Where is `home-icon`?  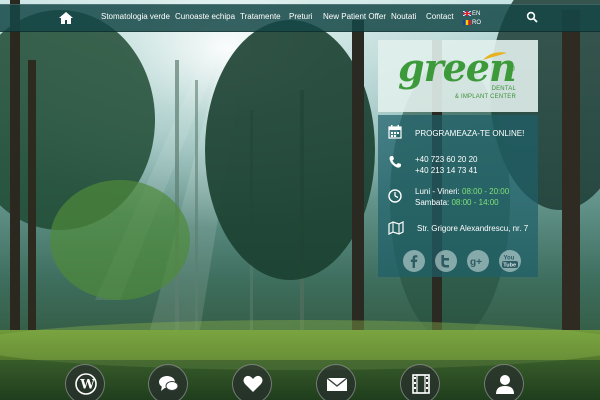
home-icon is located at coordinates (66, 18).